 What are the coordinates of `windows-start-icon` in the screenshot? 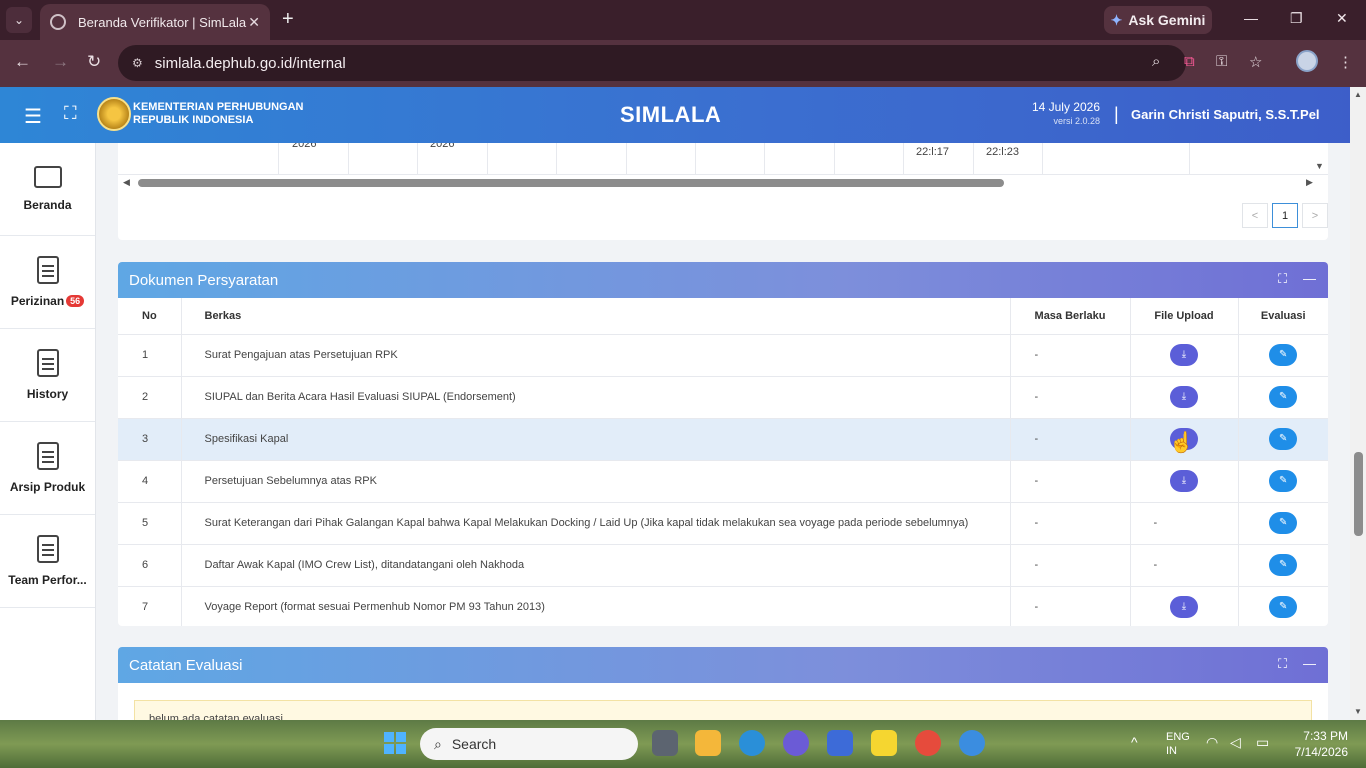 It's located at (395, 743).